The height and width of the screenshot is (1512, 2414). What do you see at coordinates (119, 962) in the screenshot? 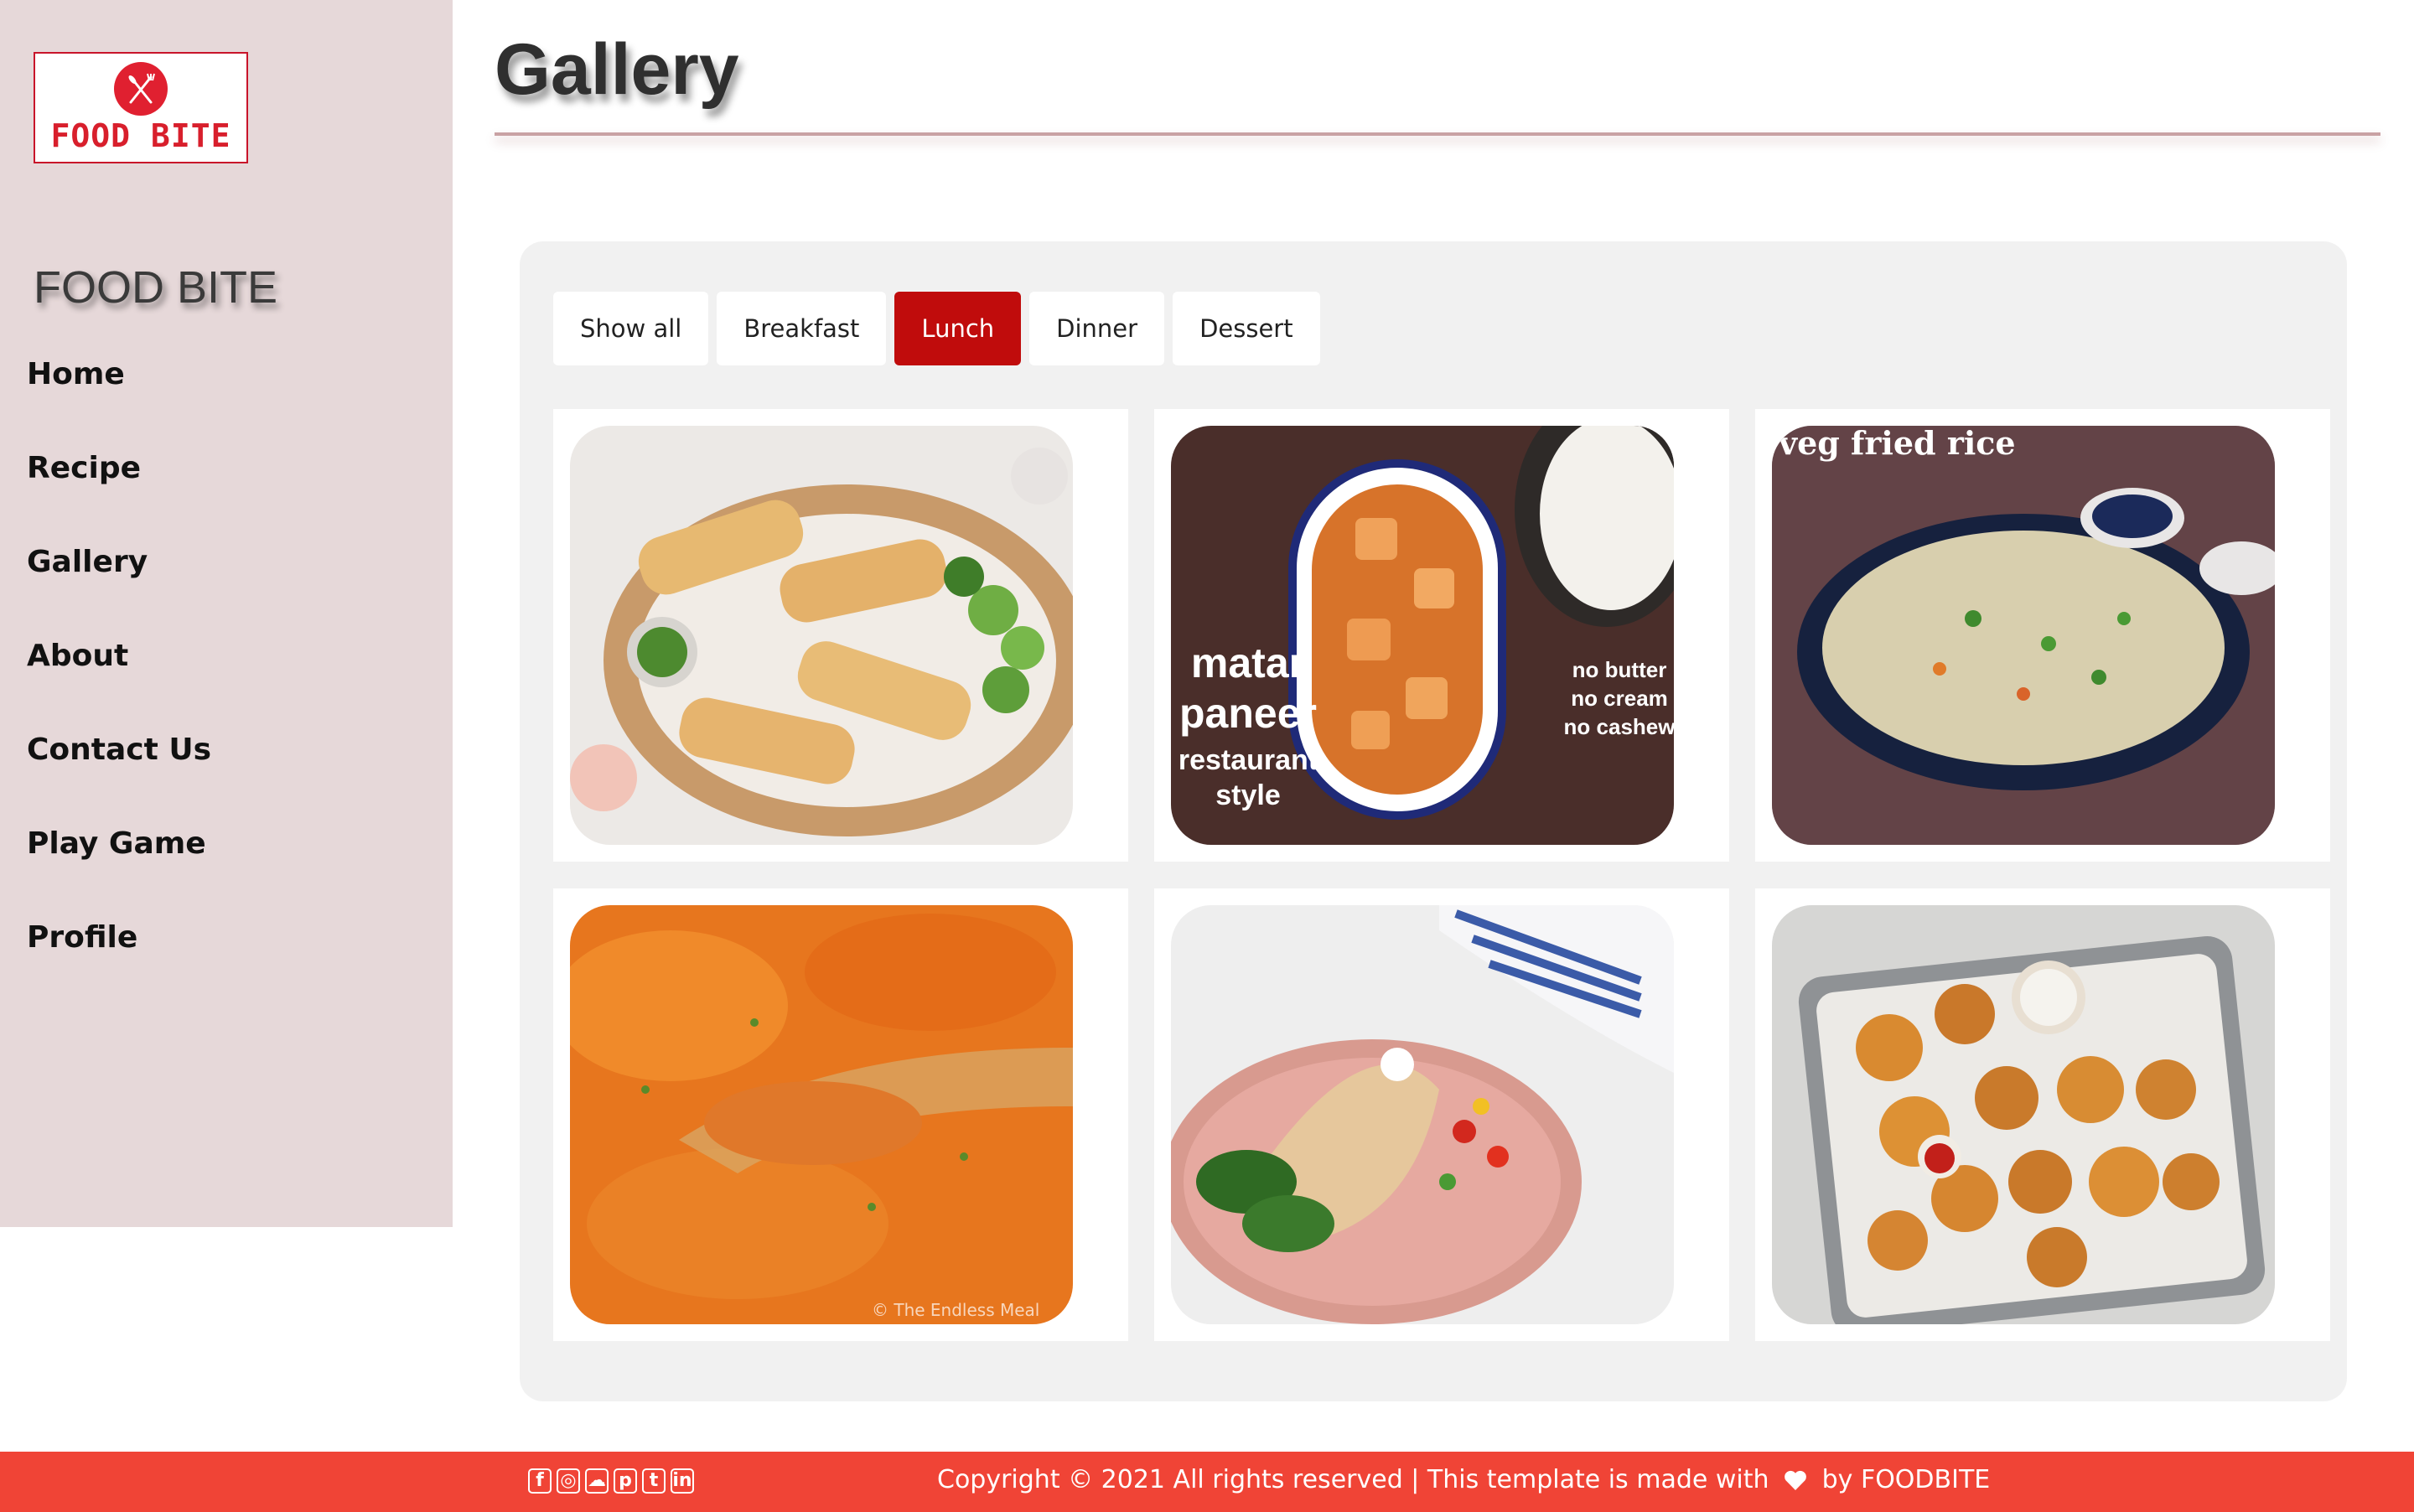
I see `sidebar-item-profile: Profile` at bounding box center [119, 962].